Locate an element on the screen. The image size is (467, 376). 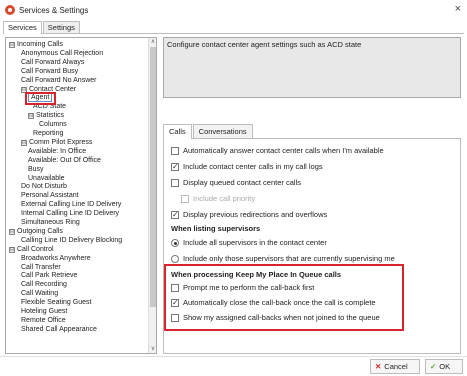
tree-item-outgoing-calls: ⊟ Outgoing Calls is located at coordinates (36, 232).